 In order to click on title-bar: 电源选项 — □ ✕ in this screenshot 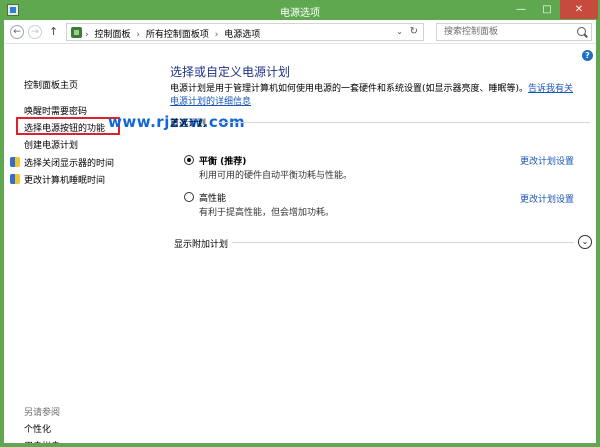, I will do `click(300, 10)`.